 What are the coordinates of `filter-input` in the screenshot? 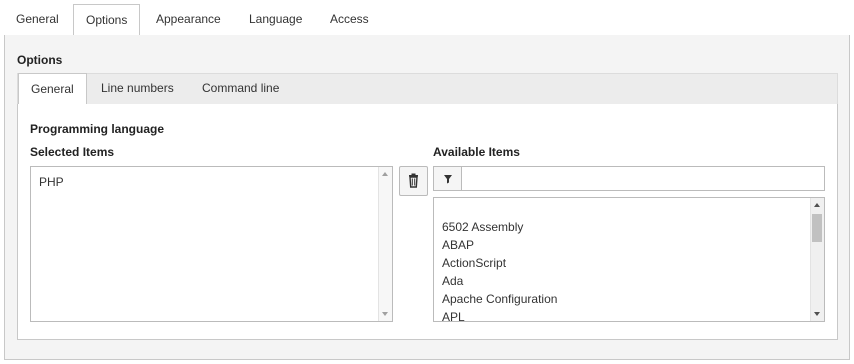 It's located at (643, 178).